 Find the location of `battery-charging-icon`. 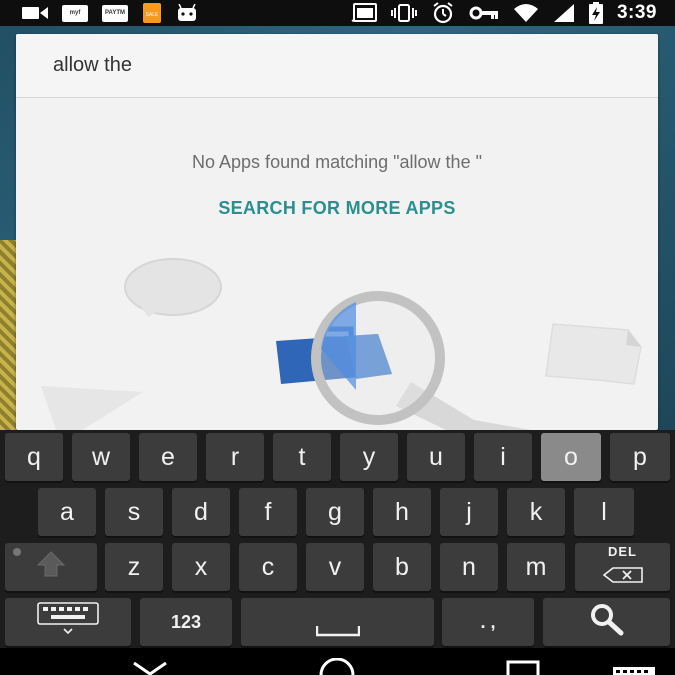

battery-charging-icon is located at coordinates (595, 13).